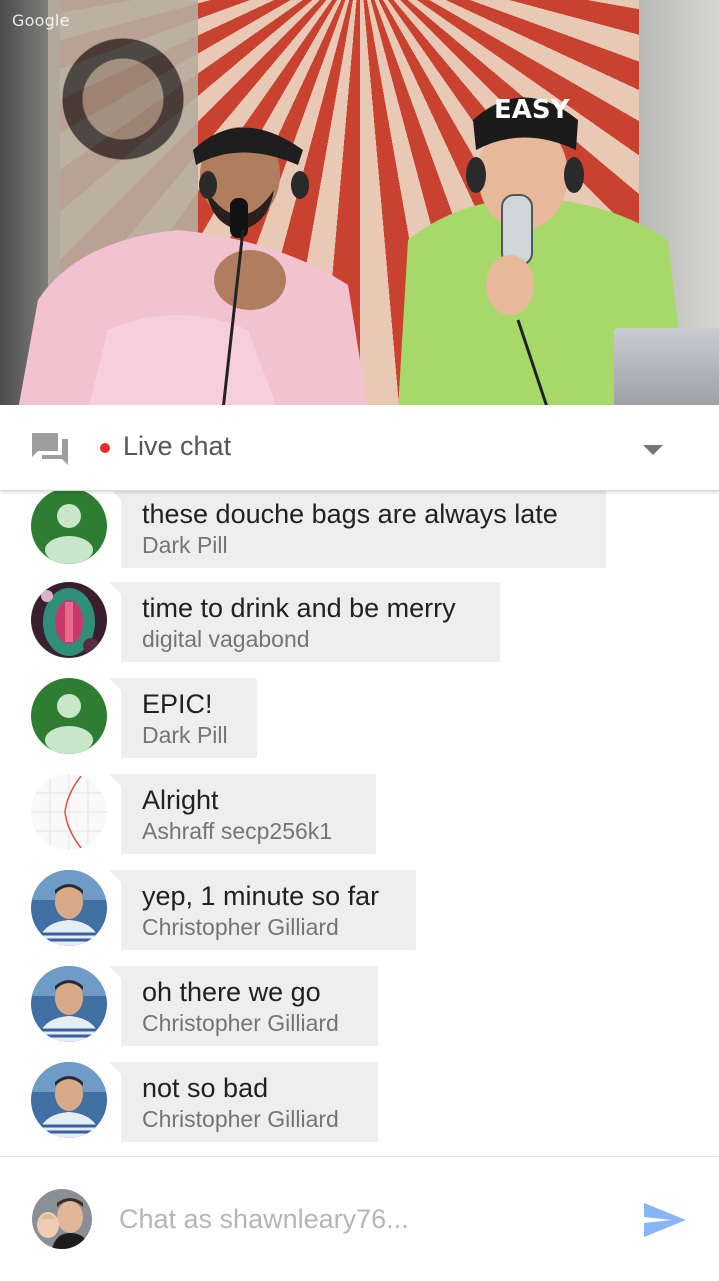  I want to click on artwork-avatar-image, so click(69, 620).